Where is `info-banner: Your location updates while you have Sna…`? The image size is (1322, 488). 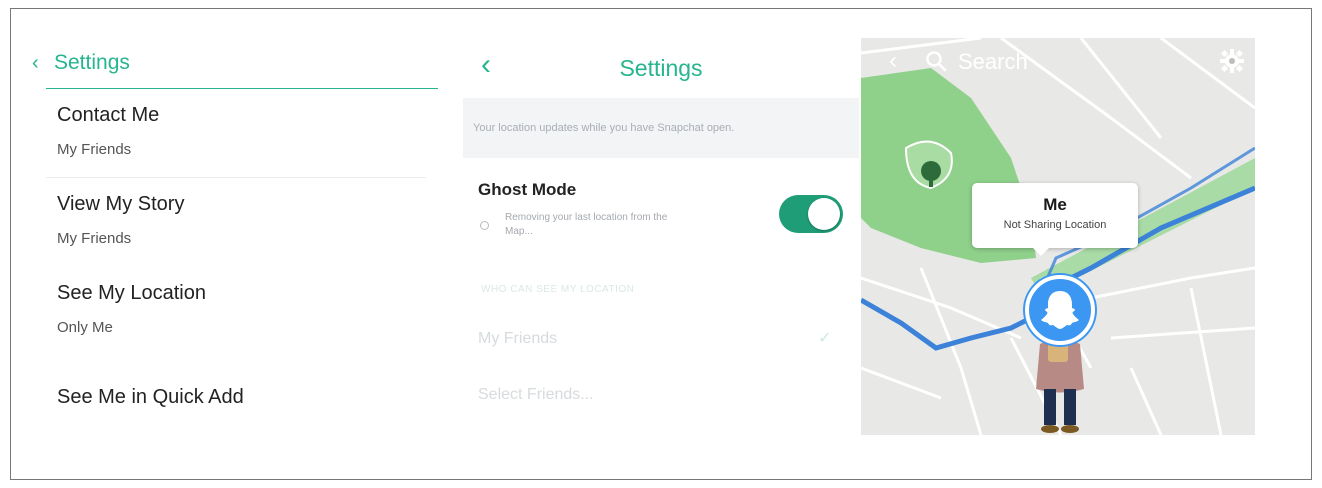
info-banner: Your location updates while you have Sna… is located at coordinates (661, 128).